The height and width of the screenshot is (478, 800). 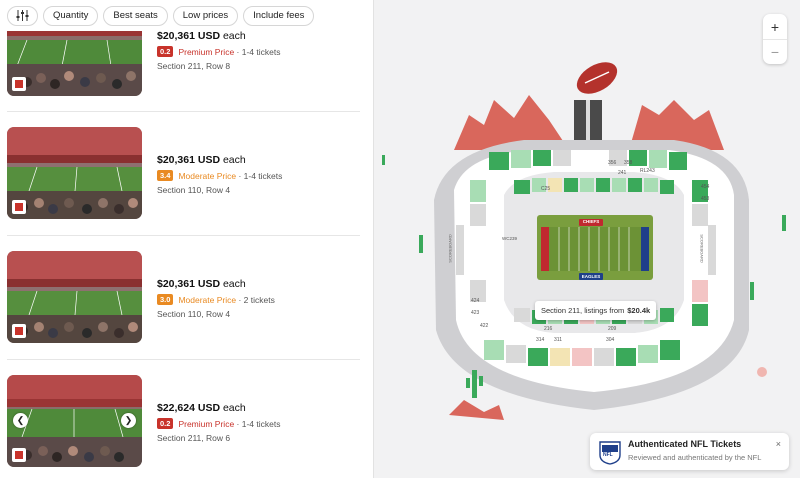 What do you see at coordinates (20, 420) in the screenshot?
I see `chevron-left-icon: ❮` at bounding box center [20, 420].